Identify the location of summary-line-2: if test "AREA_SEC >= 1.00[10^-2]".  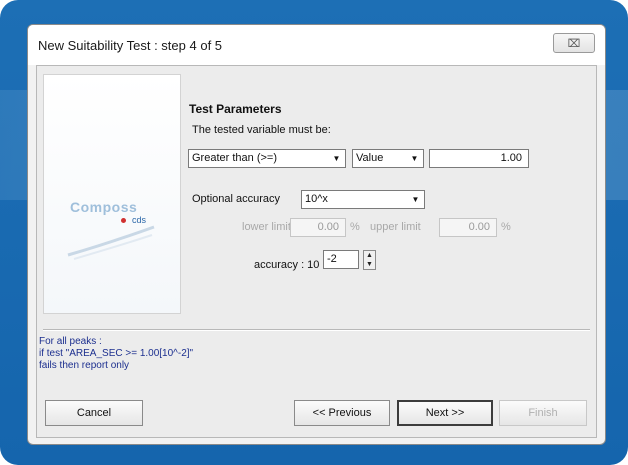
(116, 353).